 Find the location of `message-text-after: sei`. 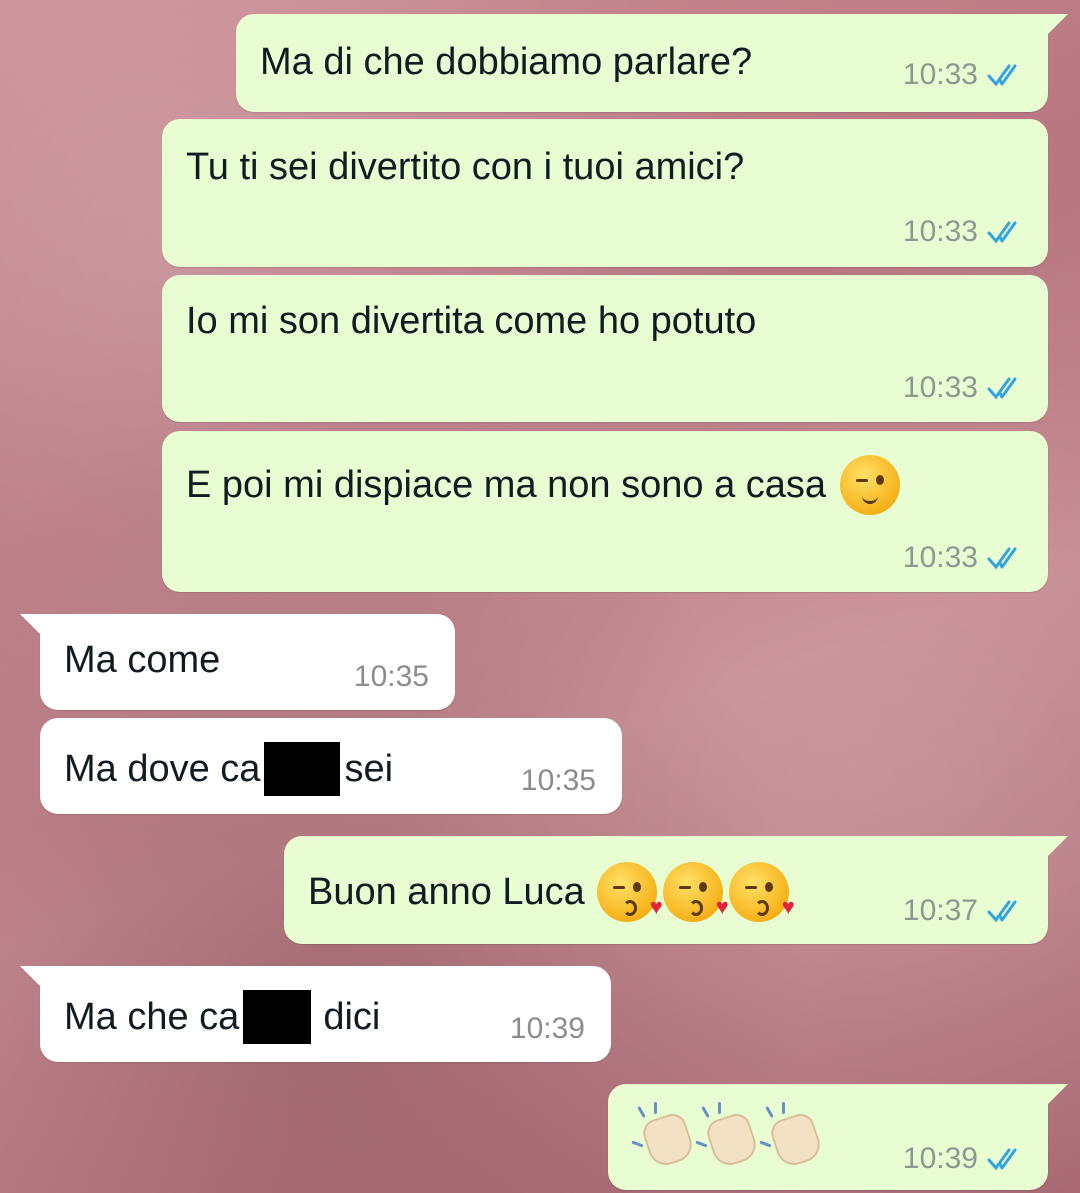

message-text-after: sei is located at coordinates (369, 769).